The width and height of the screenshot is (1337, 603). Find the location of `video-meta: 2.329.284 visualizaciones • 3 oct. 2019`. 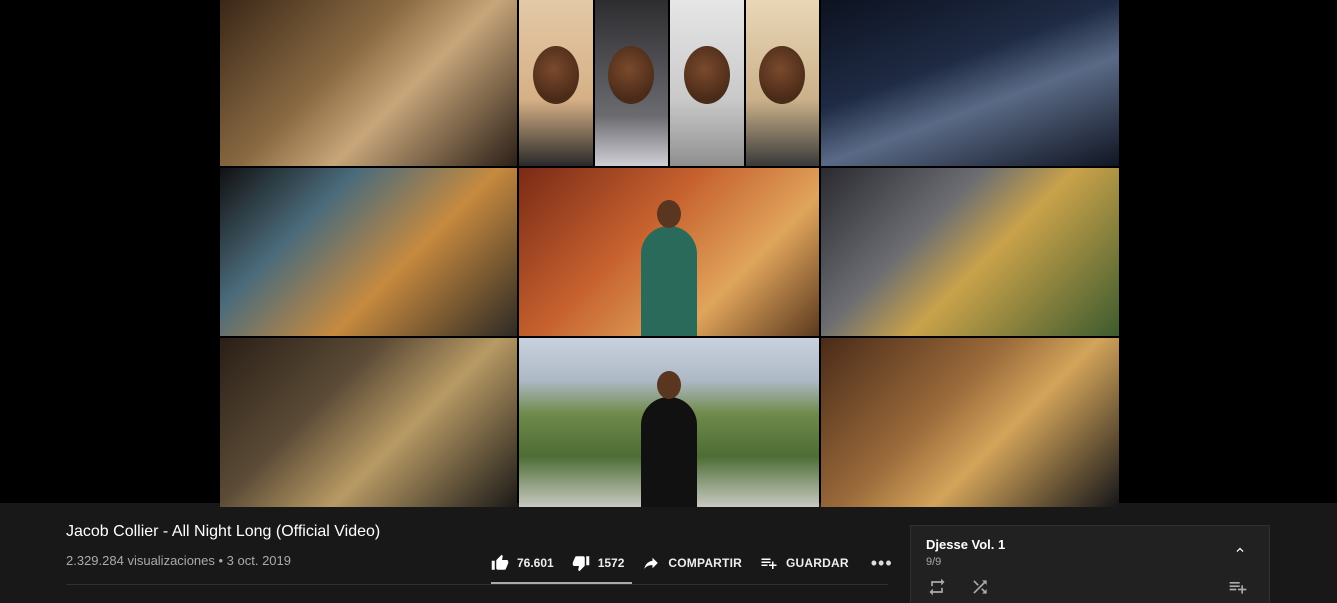

video-meta: 2.329.284 visualizaciones • 3 oct. 2019 is located at coordinates (178, 560).